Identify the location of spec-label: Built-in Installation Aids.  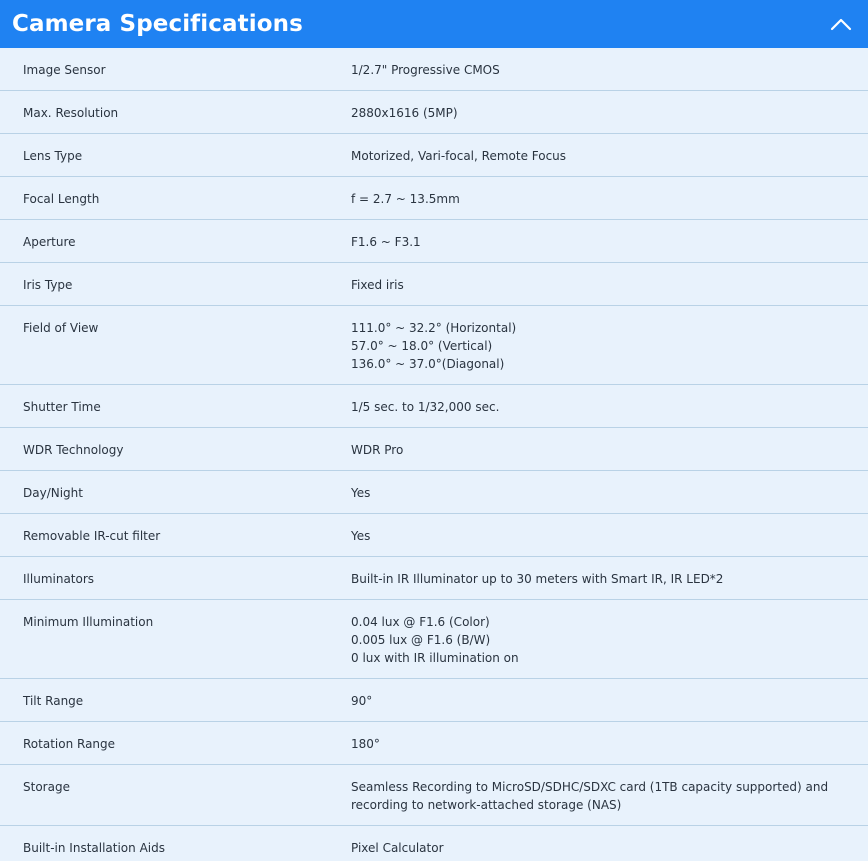
(94, 848).